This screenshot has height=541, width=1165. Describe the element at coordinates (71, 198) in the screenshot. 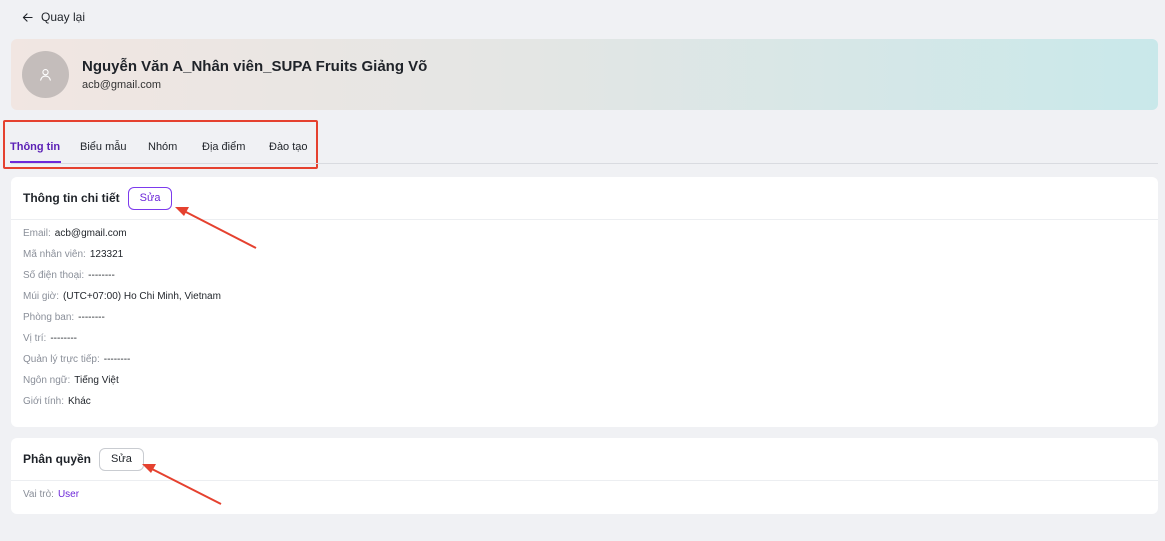

I see `details-title: Thông tin chi tiết` at that location.